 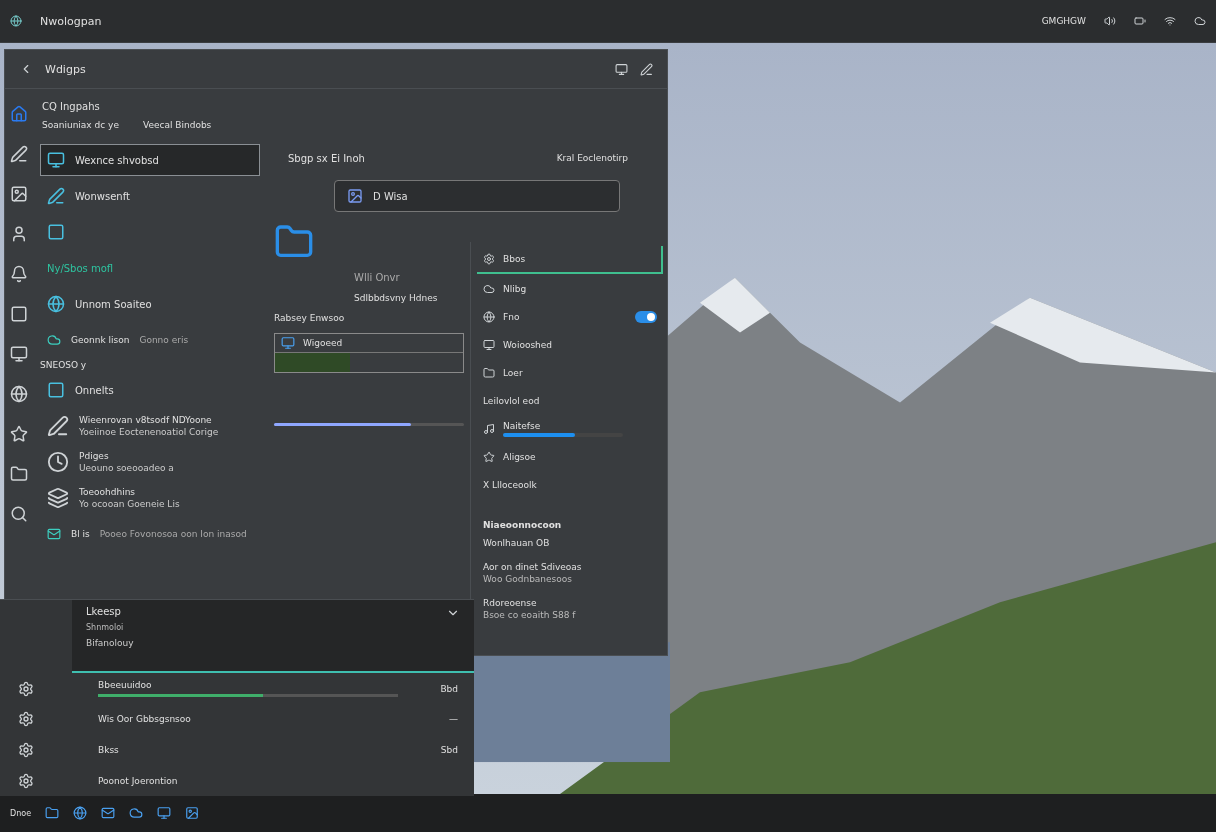 I want to click on window-layout-icon, so click(x=621, y=69).